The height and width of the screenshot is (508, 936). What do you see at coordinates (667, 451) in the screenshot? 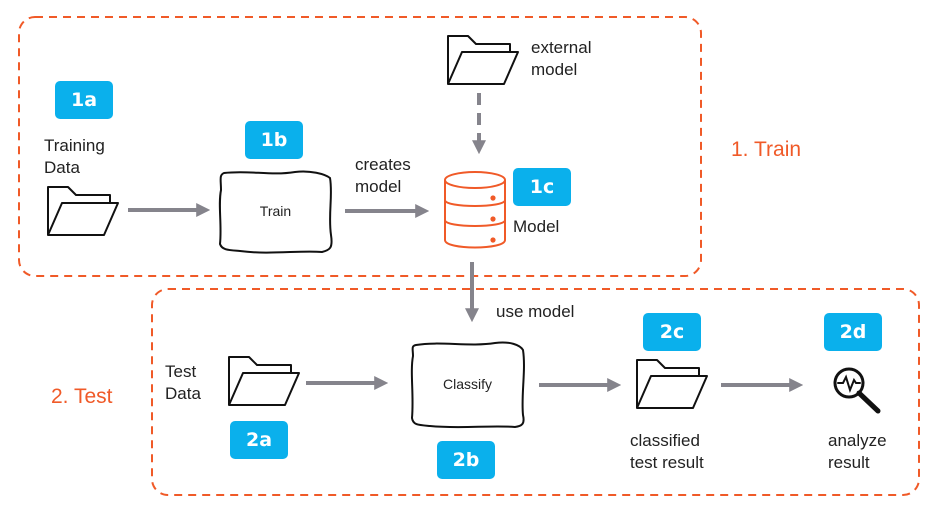
I see `classified-result-label: classified test result` at bounding box center [667, 451].